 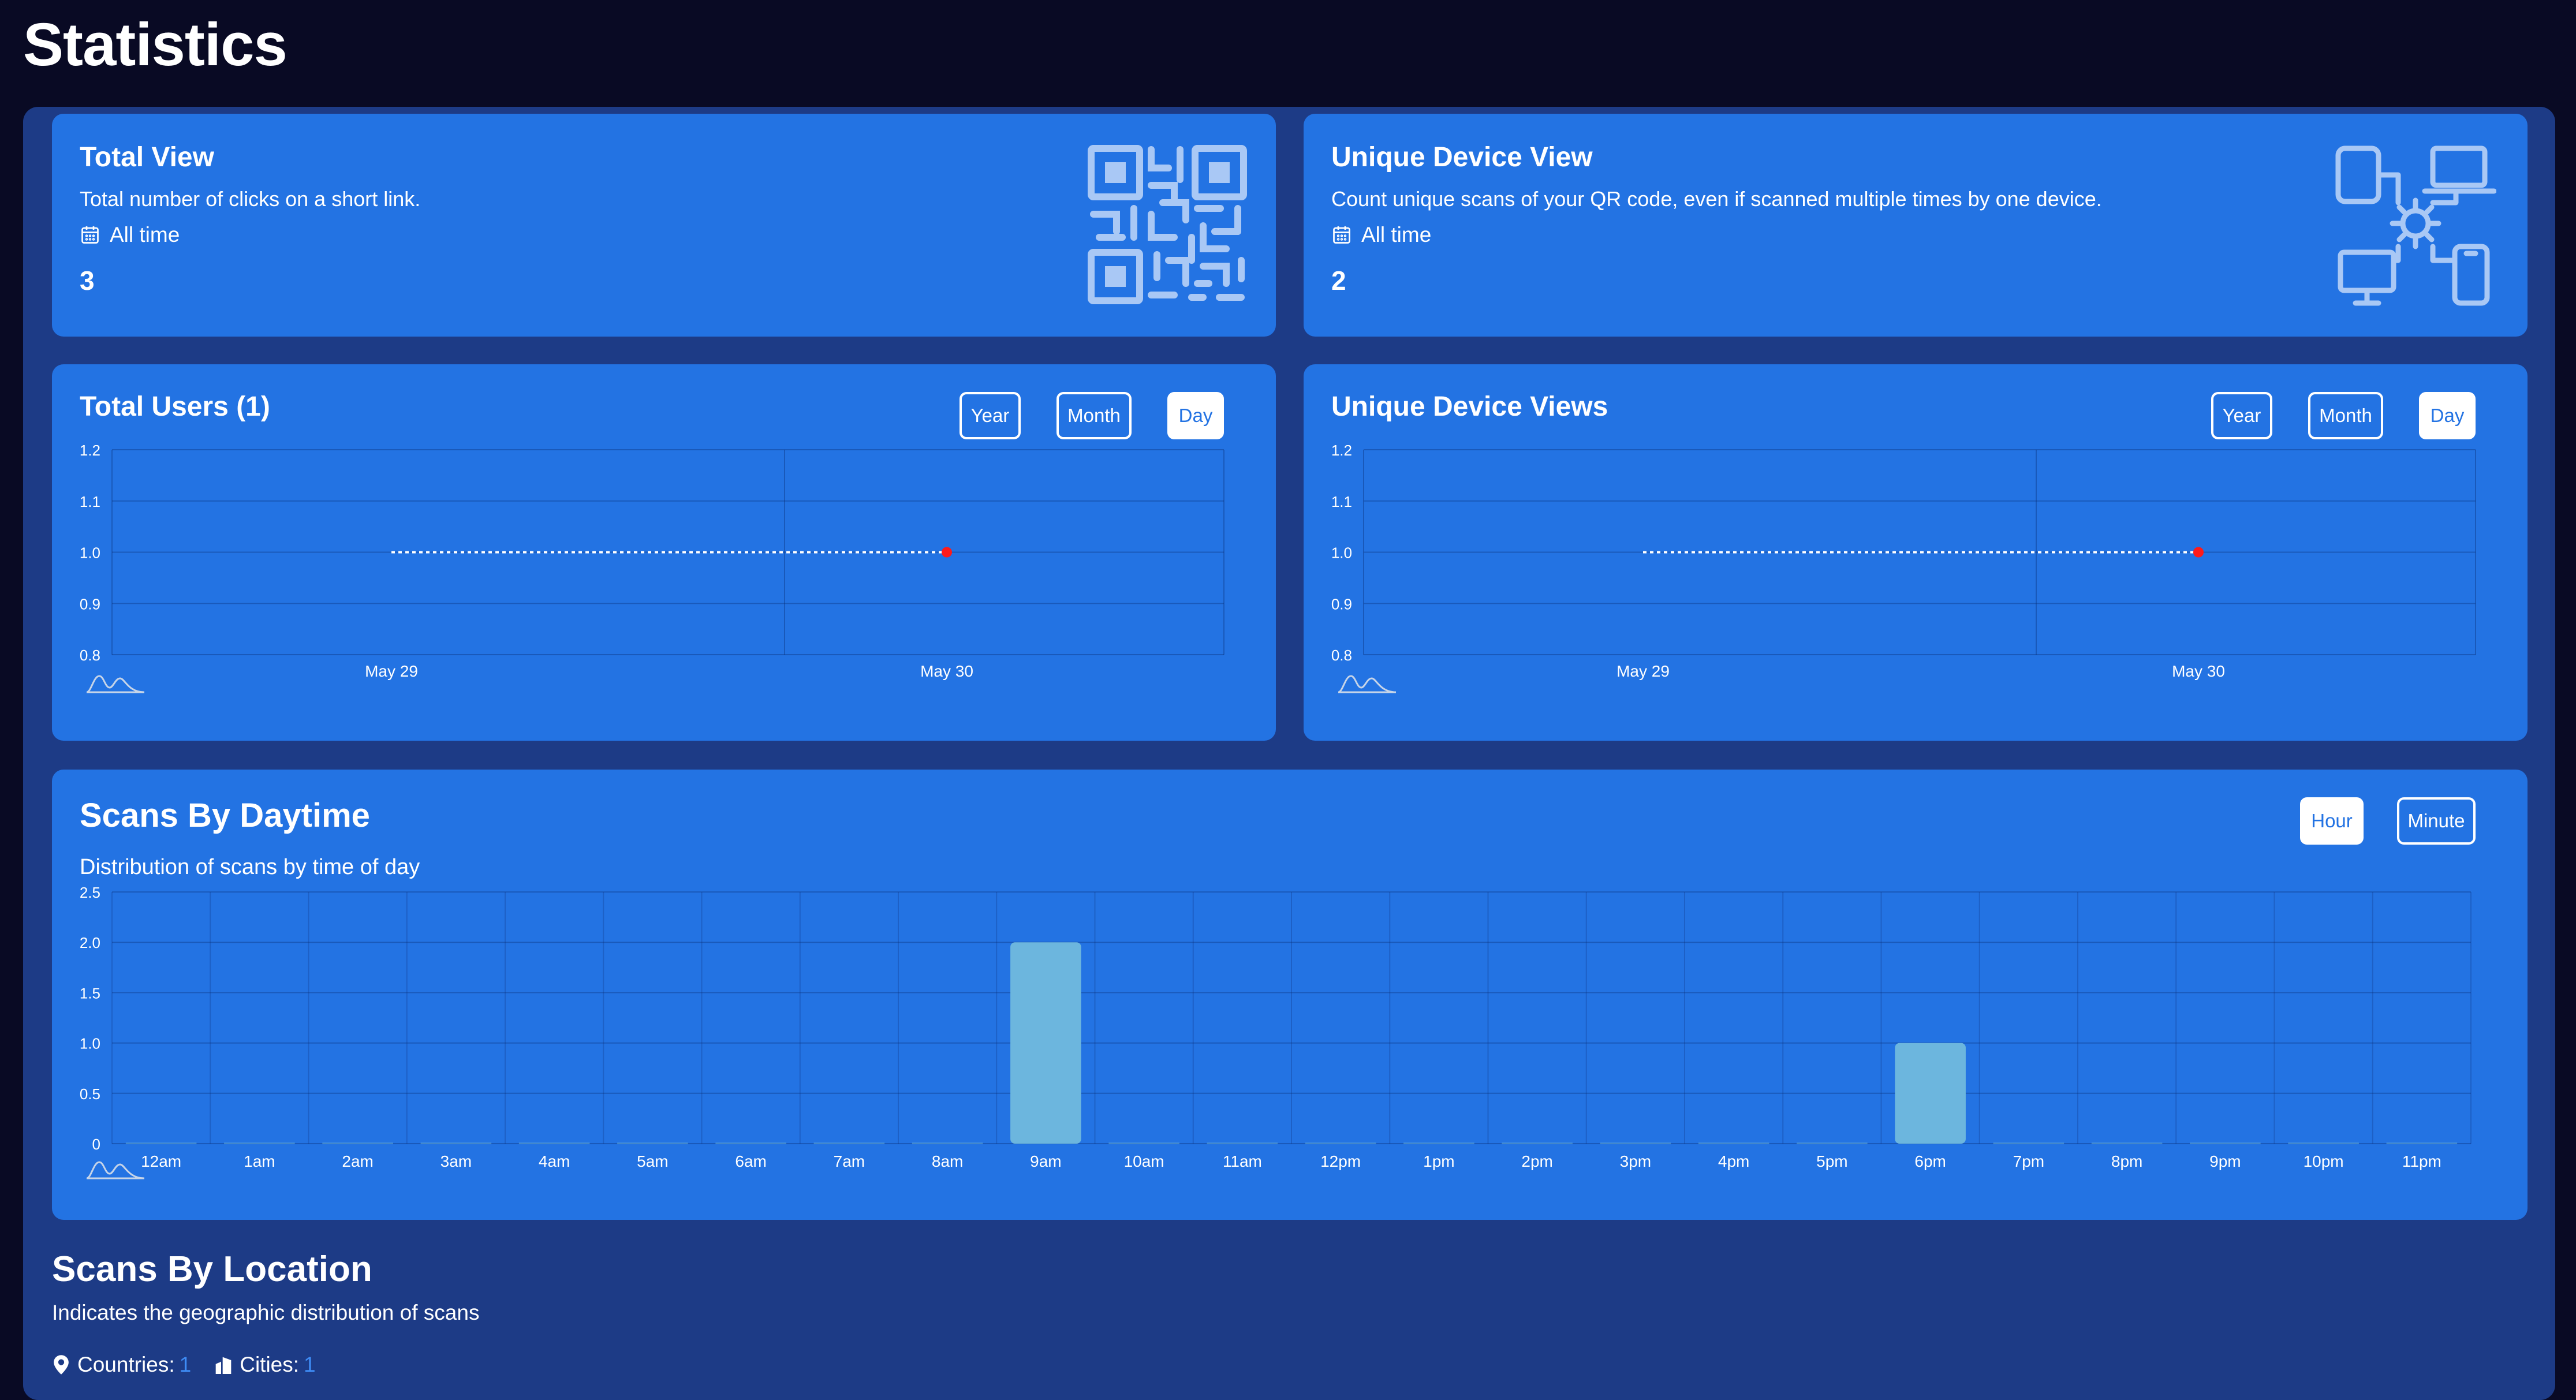 I want to click on x-tick-label: 2pm, so click(x=1536, y=1161).